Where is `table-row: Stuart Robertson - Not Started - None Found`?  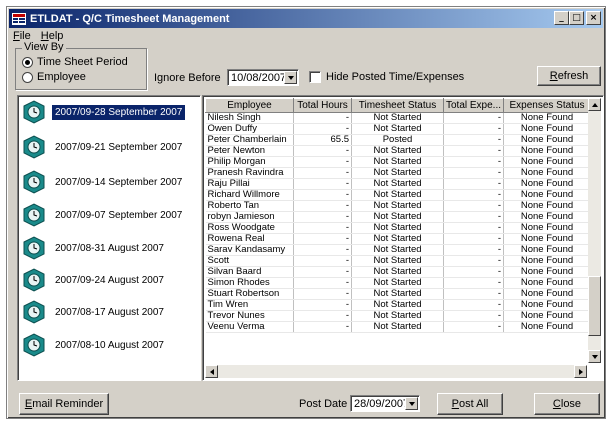 table-row: Stuart Robertson - Not Started - None Found is located at coordinates (398, 294).